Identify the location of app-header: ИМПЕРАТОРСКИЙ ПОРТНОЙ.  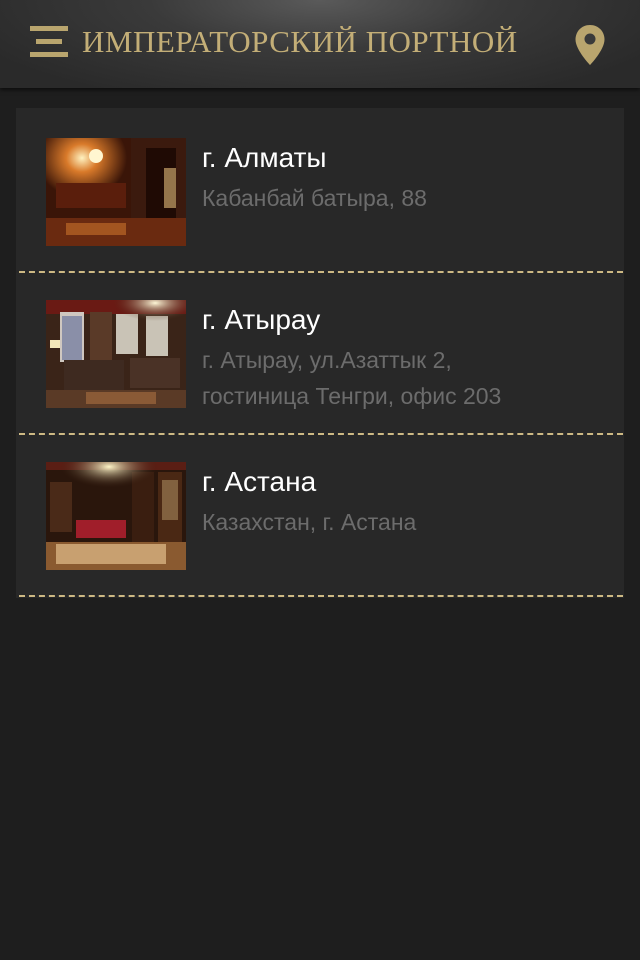
(320, 44).